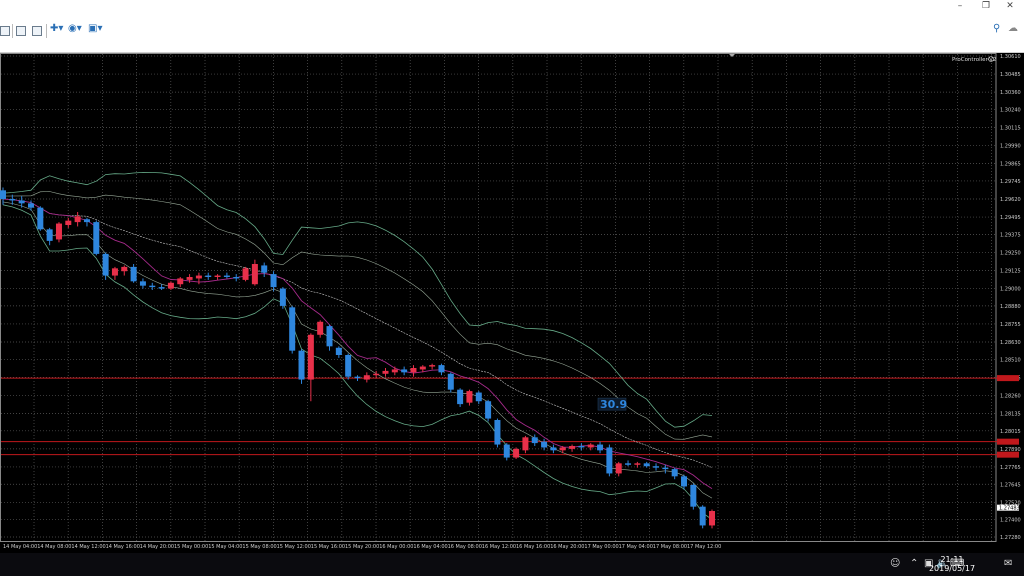  What do you see at coordinates (37, 31) in the screenshot?
I see `period-icon` at bounding box center [37, 31].